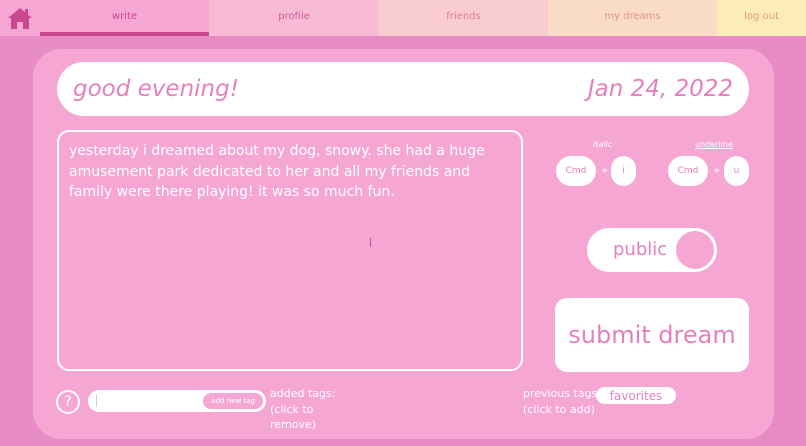 The image size is (806, 446). Describe the element at coordinates (652, 335) in the screenshot. I see `submit-dream-button: submit dream` at that location.